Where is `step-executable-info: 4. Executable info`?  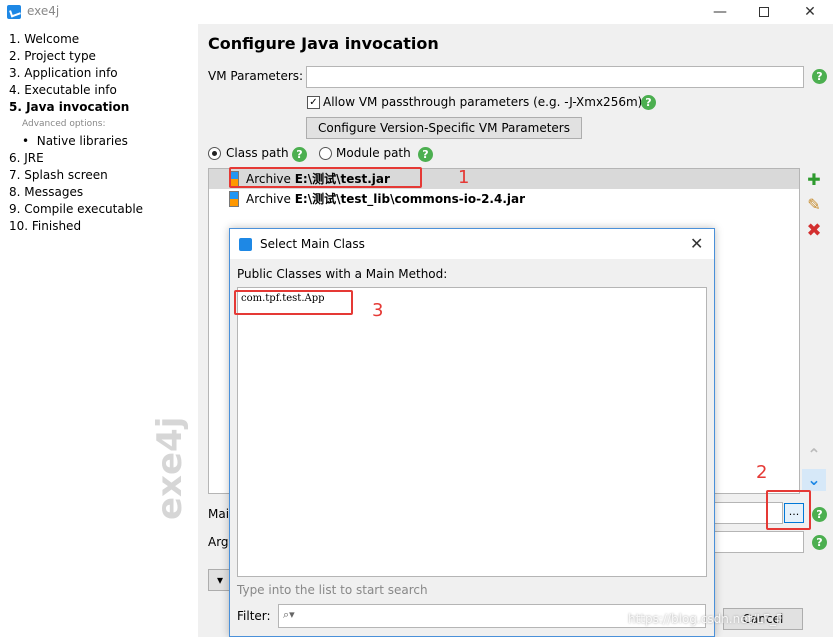
step-executable-info: 4. Executable info is located at coordinates (63, 90).